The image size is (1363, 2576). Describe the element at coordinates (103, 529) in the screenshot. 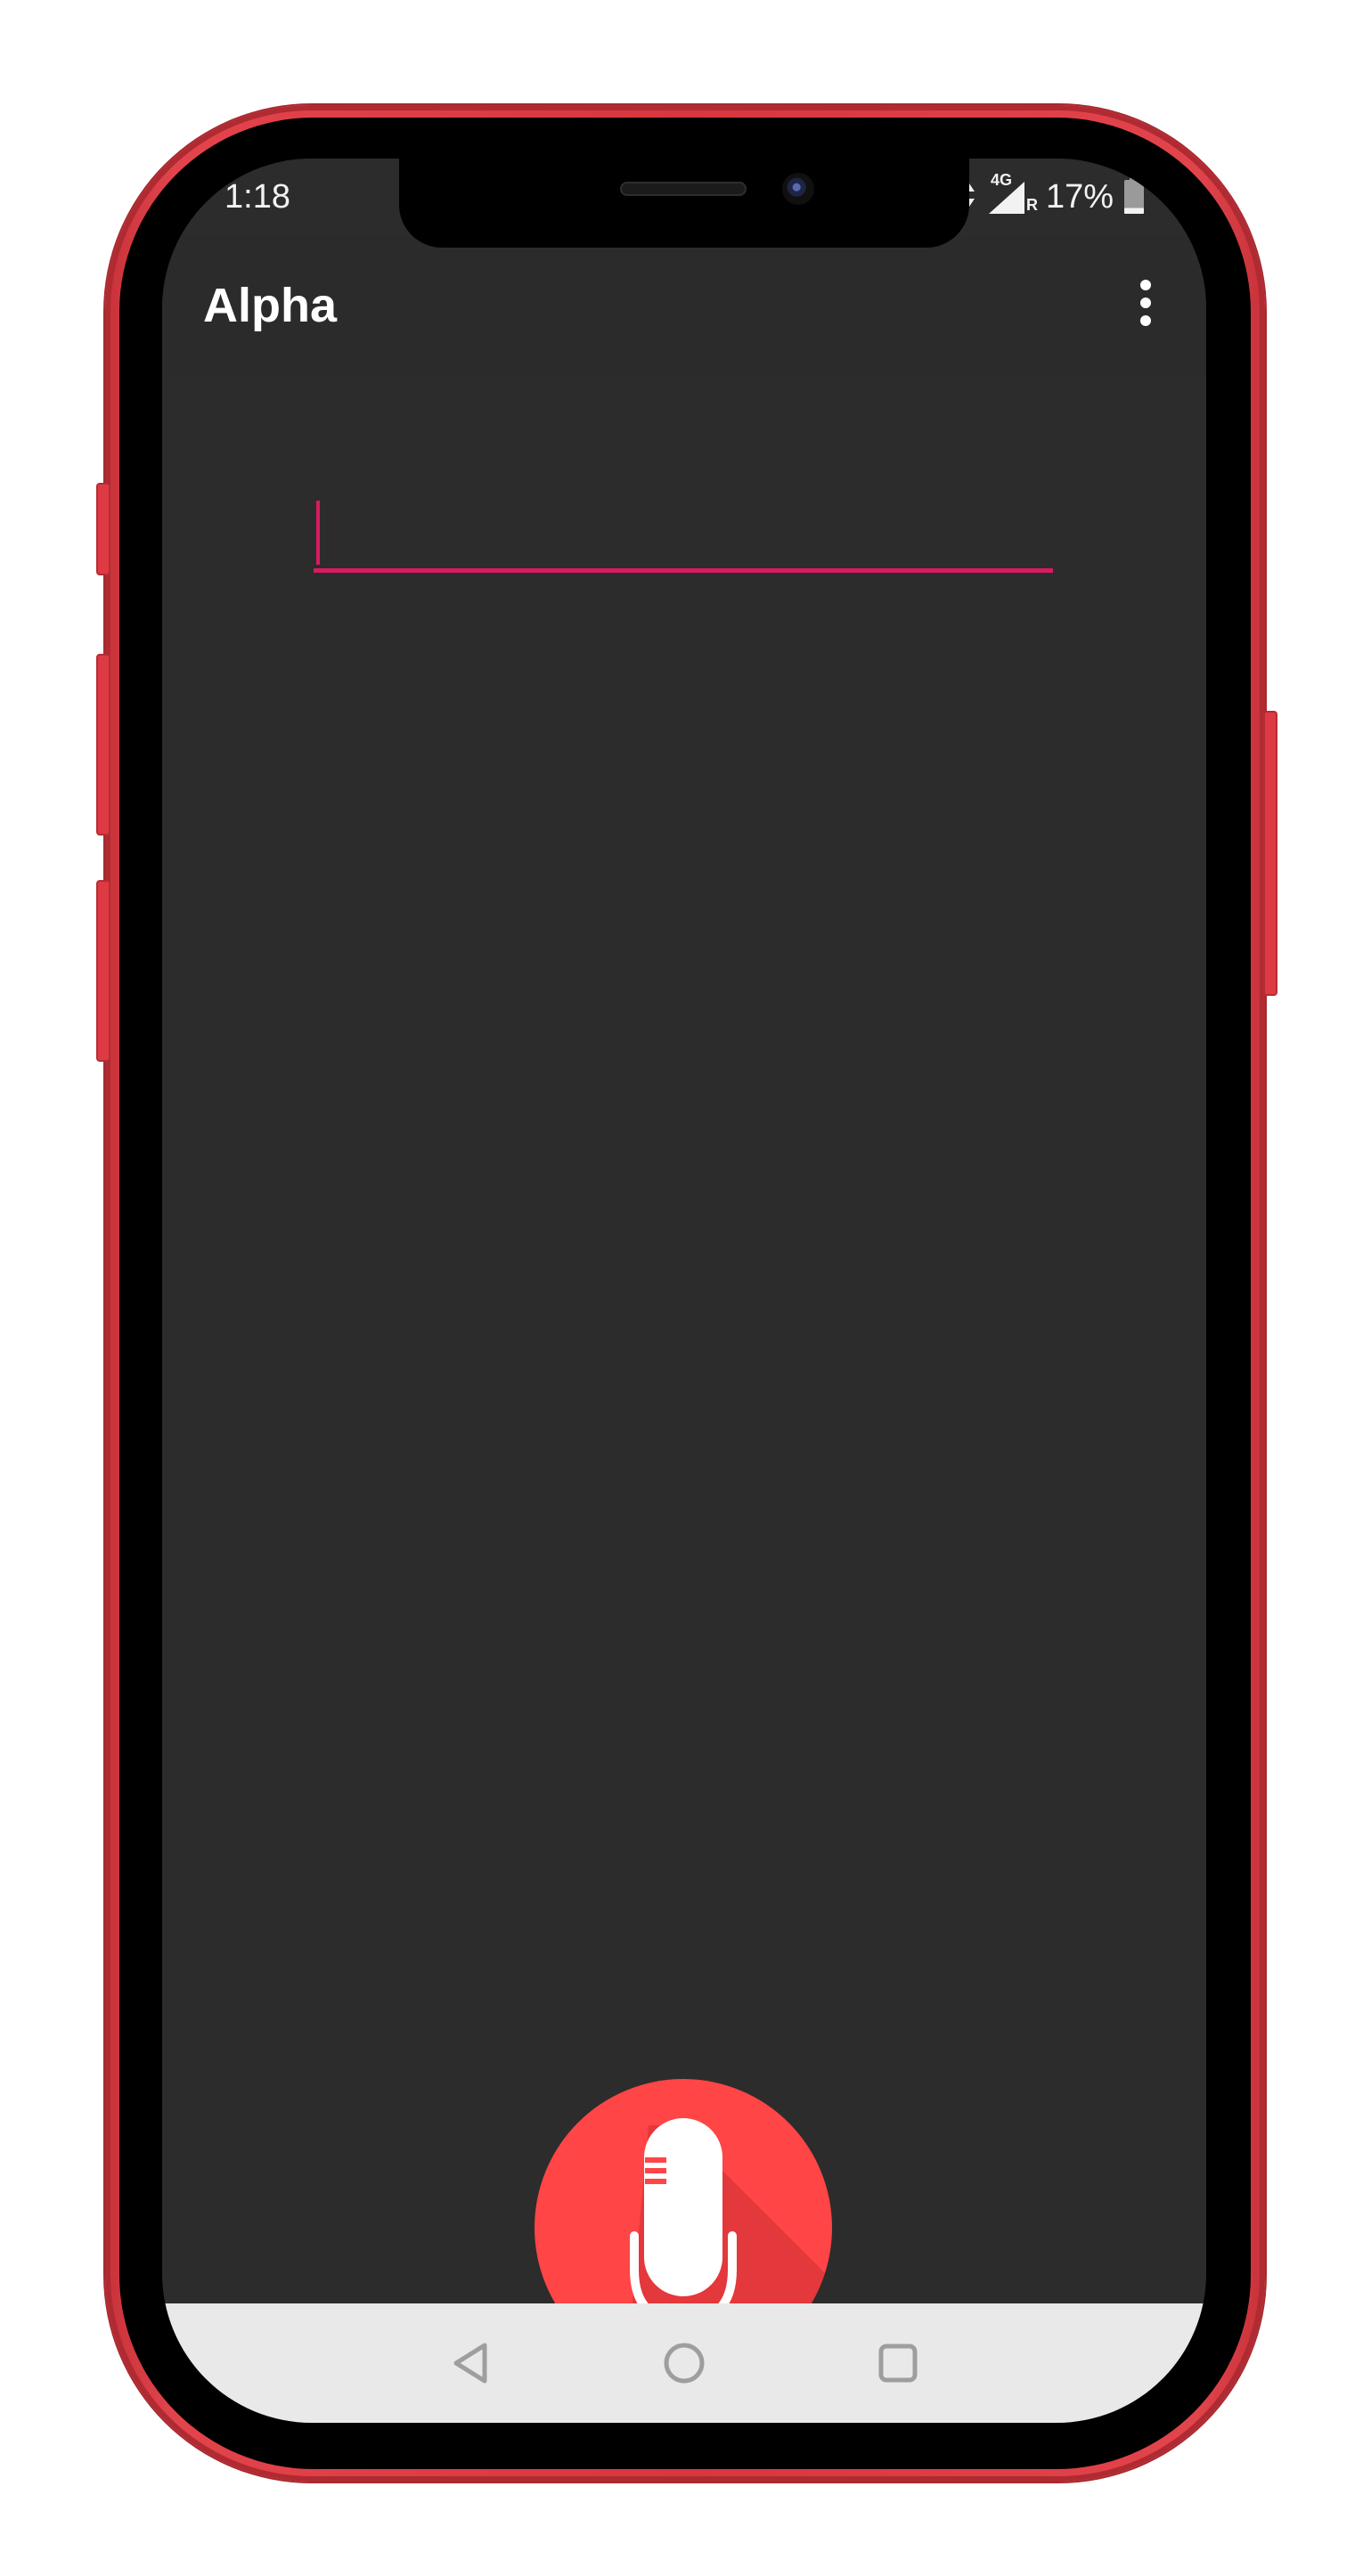

I see `mute-switch` at that location.